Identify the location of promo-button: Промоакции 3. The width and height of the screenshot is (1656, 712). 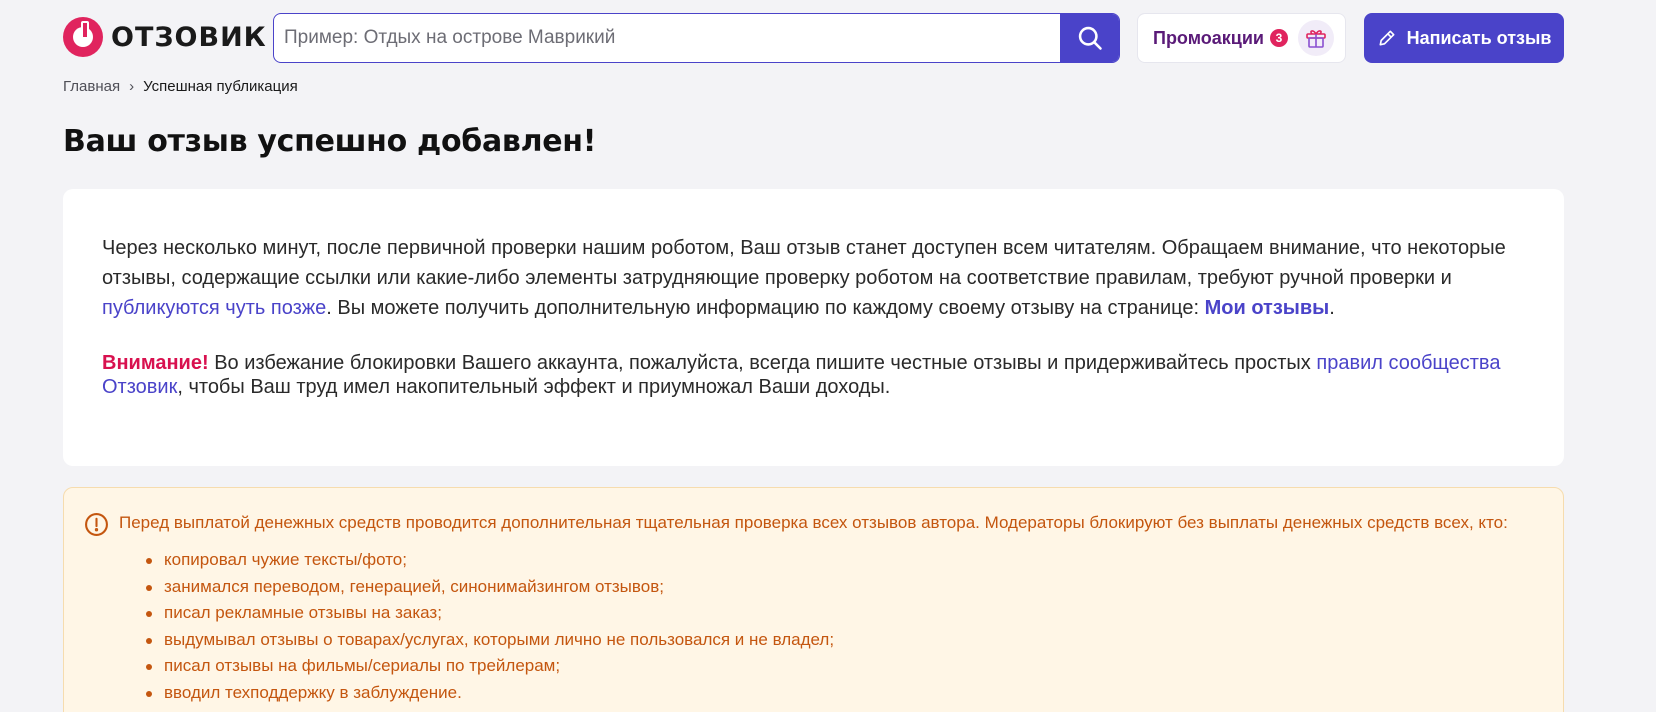
(1241, 38).